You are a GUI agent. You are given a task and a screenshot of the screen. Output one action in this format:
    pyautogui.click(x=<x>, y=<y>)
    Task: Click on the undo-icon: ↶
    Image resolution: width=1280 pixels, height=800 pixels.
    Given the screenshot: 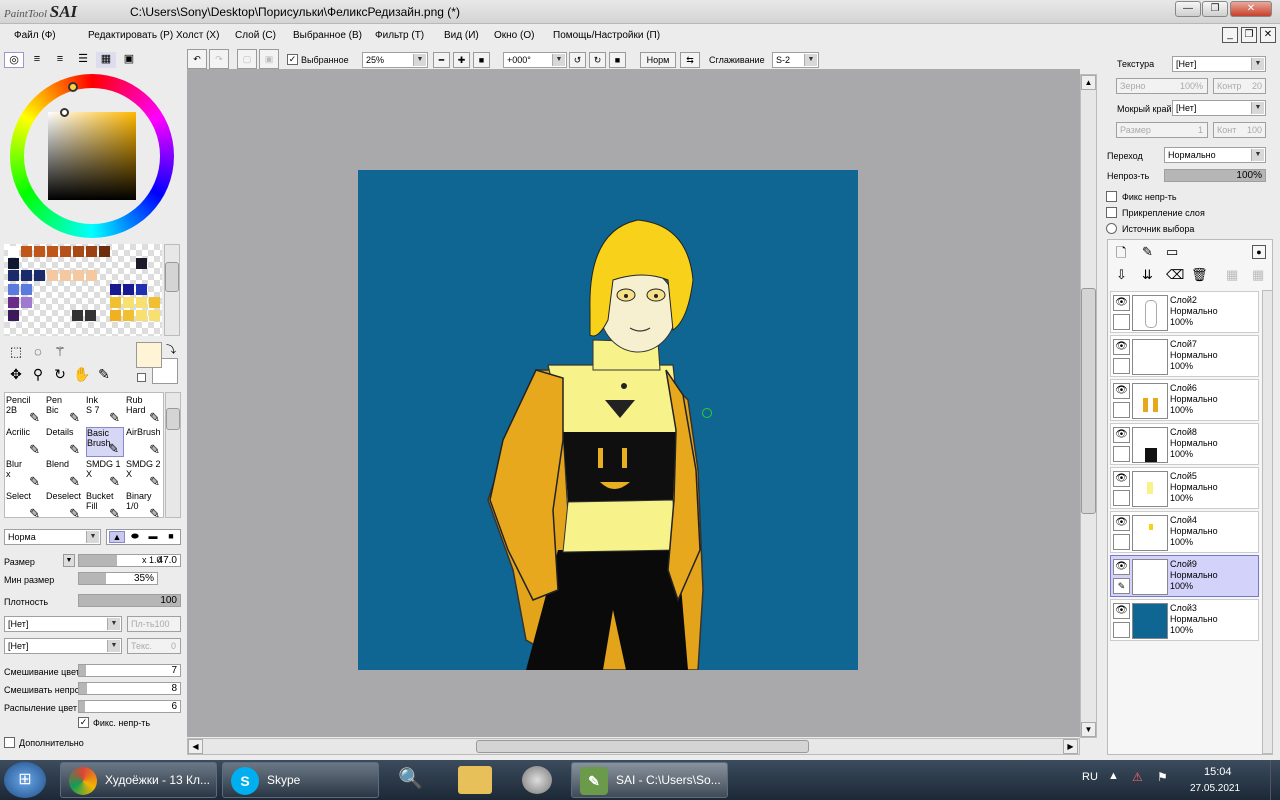 What is the action you would take?
    pyautogui.click(x=197, y=59)
    